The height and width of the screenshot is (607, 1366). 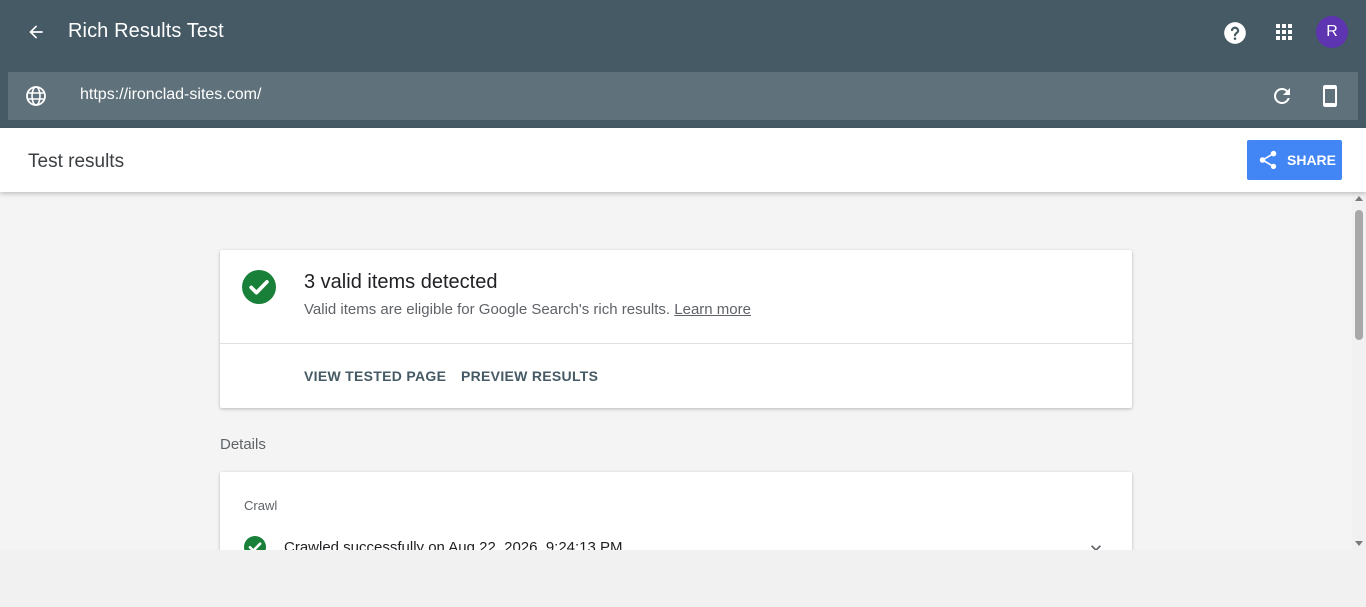 I want to click on smartphone-icon, so click(x=1330, y=96).